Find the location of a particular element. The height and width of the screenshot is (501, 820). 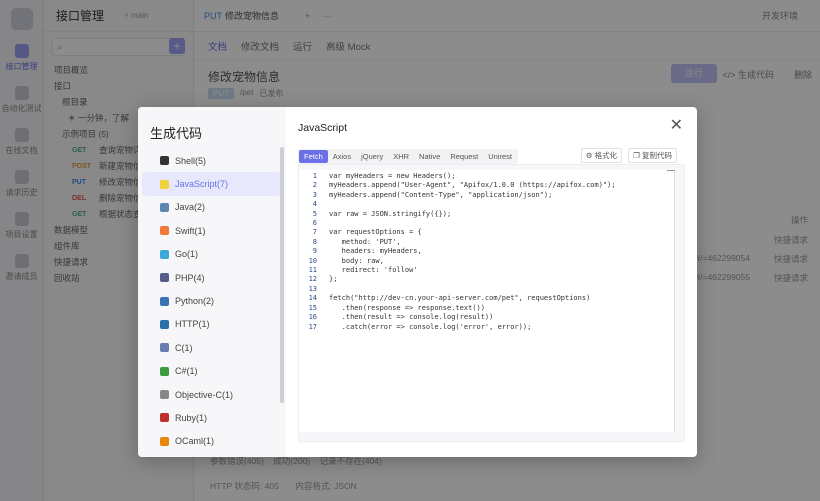

objective-c-icon is located at coordinates (164, 395).